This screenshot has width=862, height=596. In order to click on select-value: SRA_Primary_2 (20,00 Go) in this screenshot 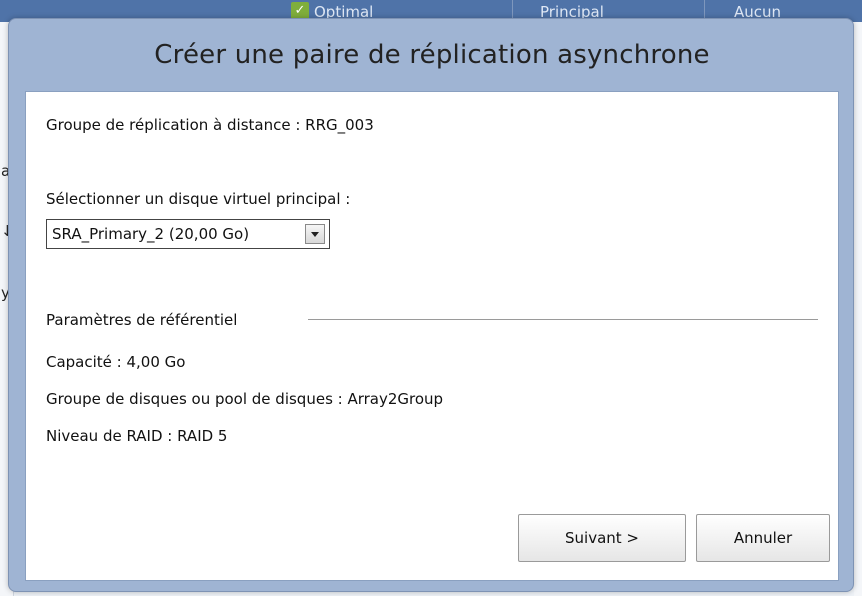, I will do `click(151, 234)`.